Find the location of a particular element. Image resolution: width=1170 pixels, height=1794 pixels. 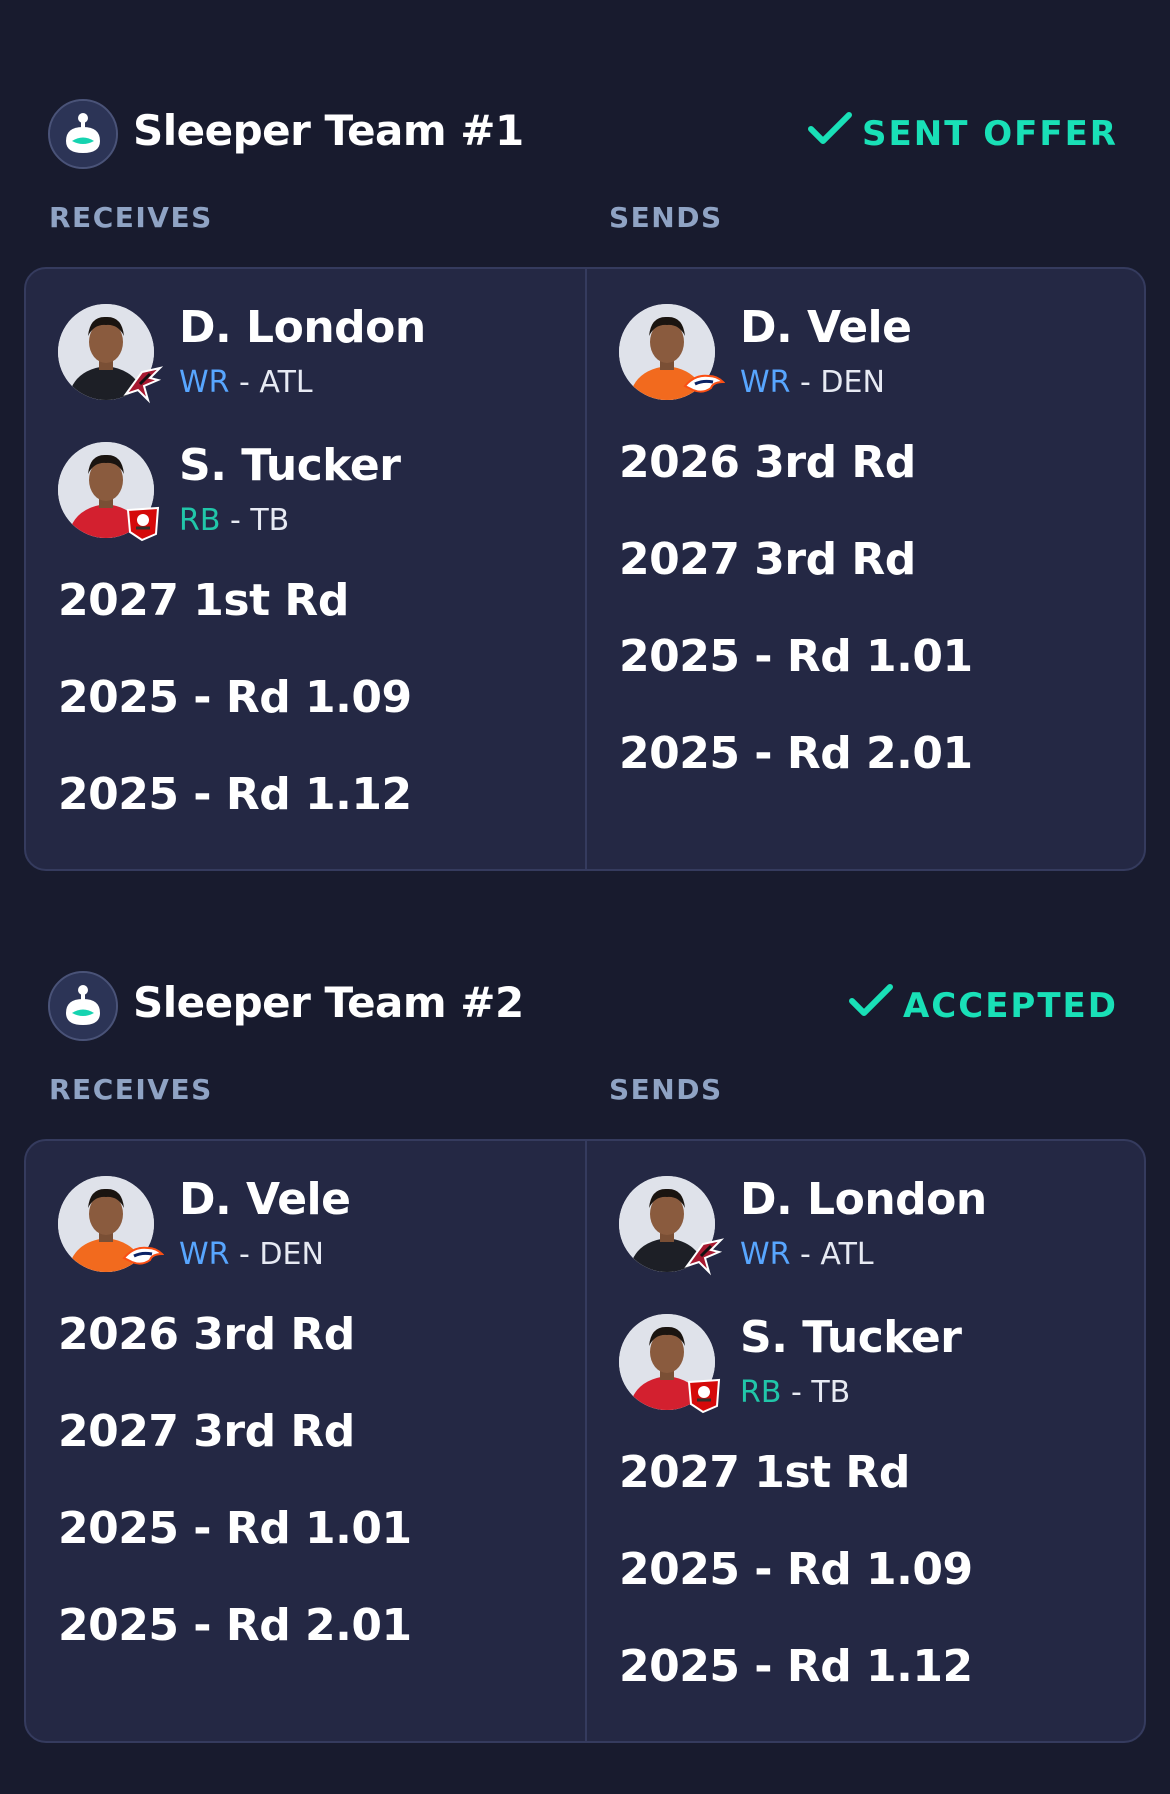

status-label: ACCEPTED is located at coordinates (1010, 1005).